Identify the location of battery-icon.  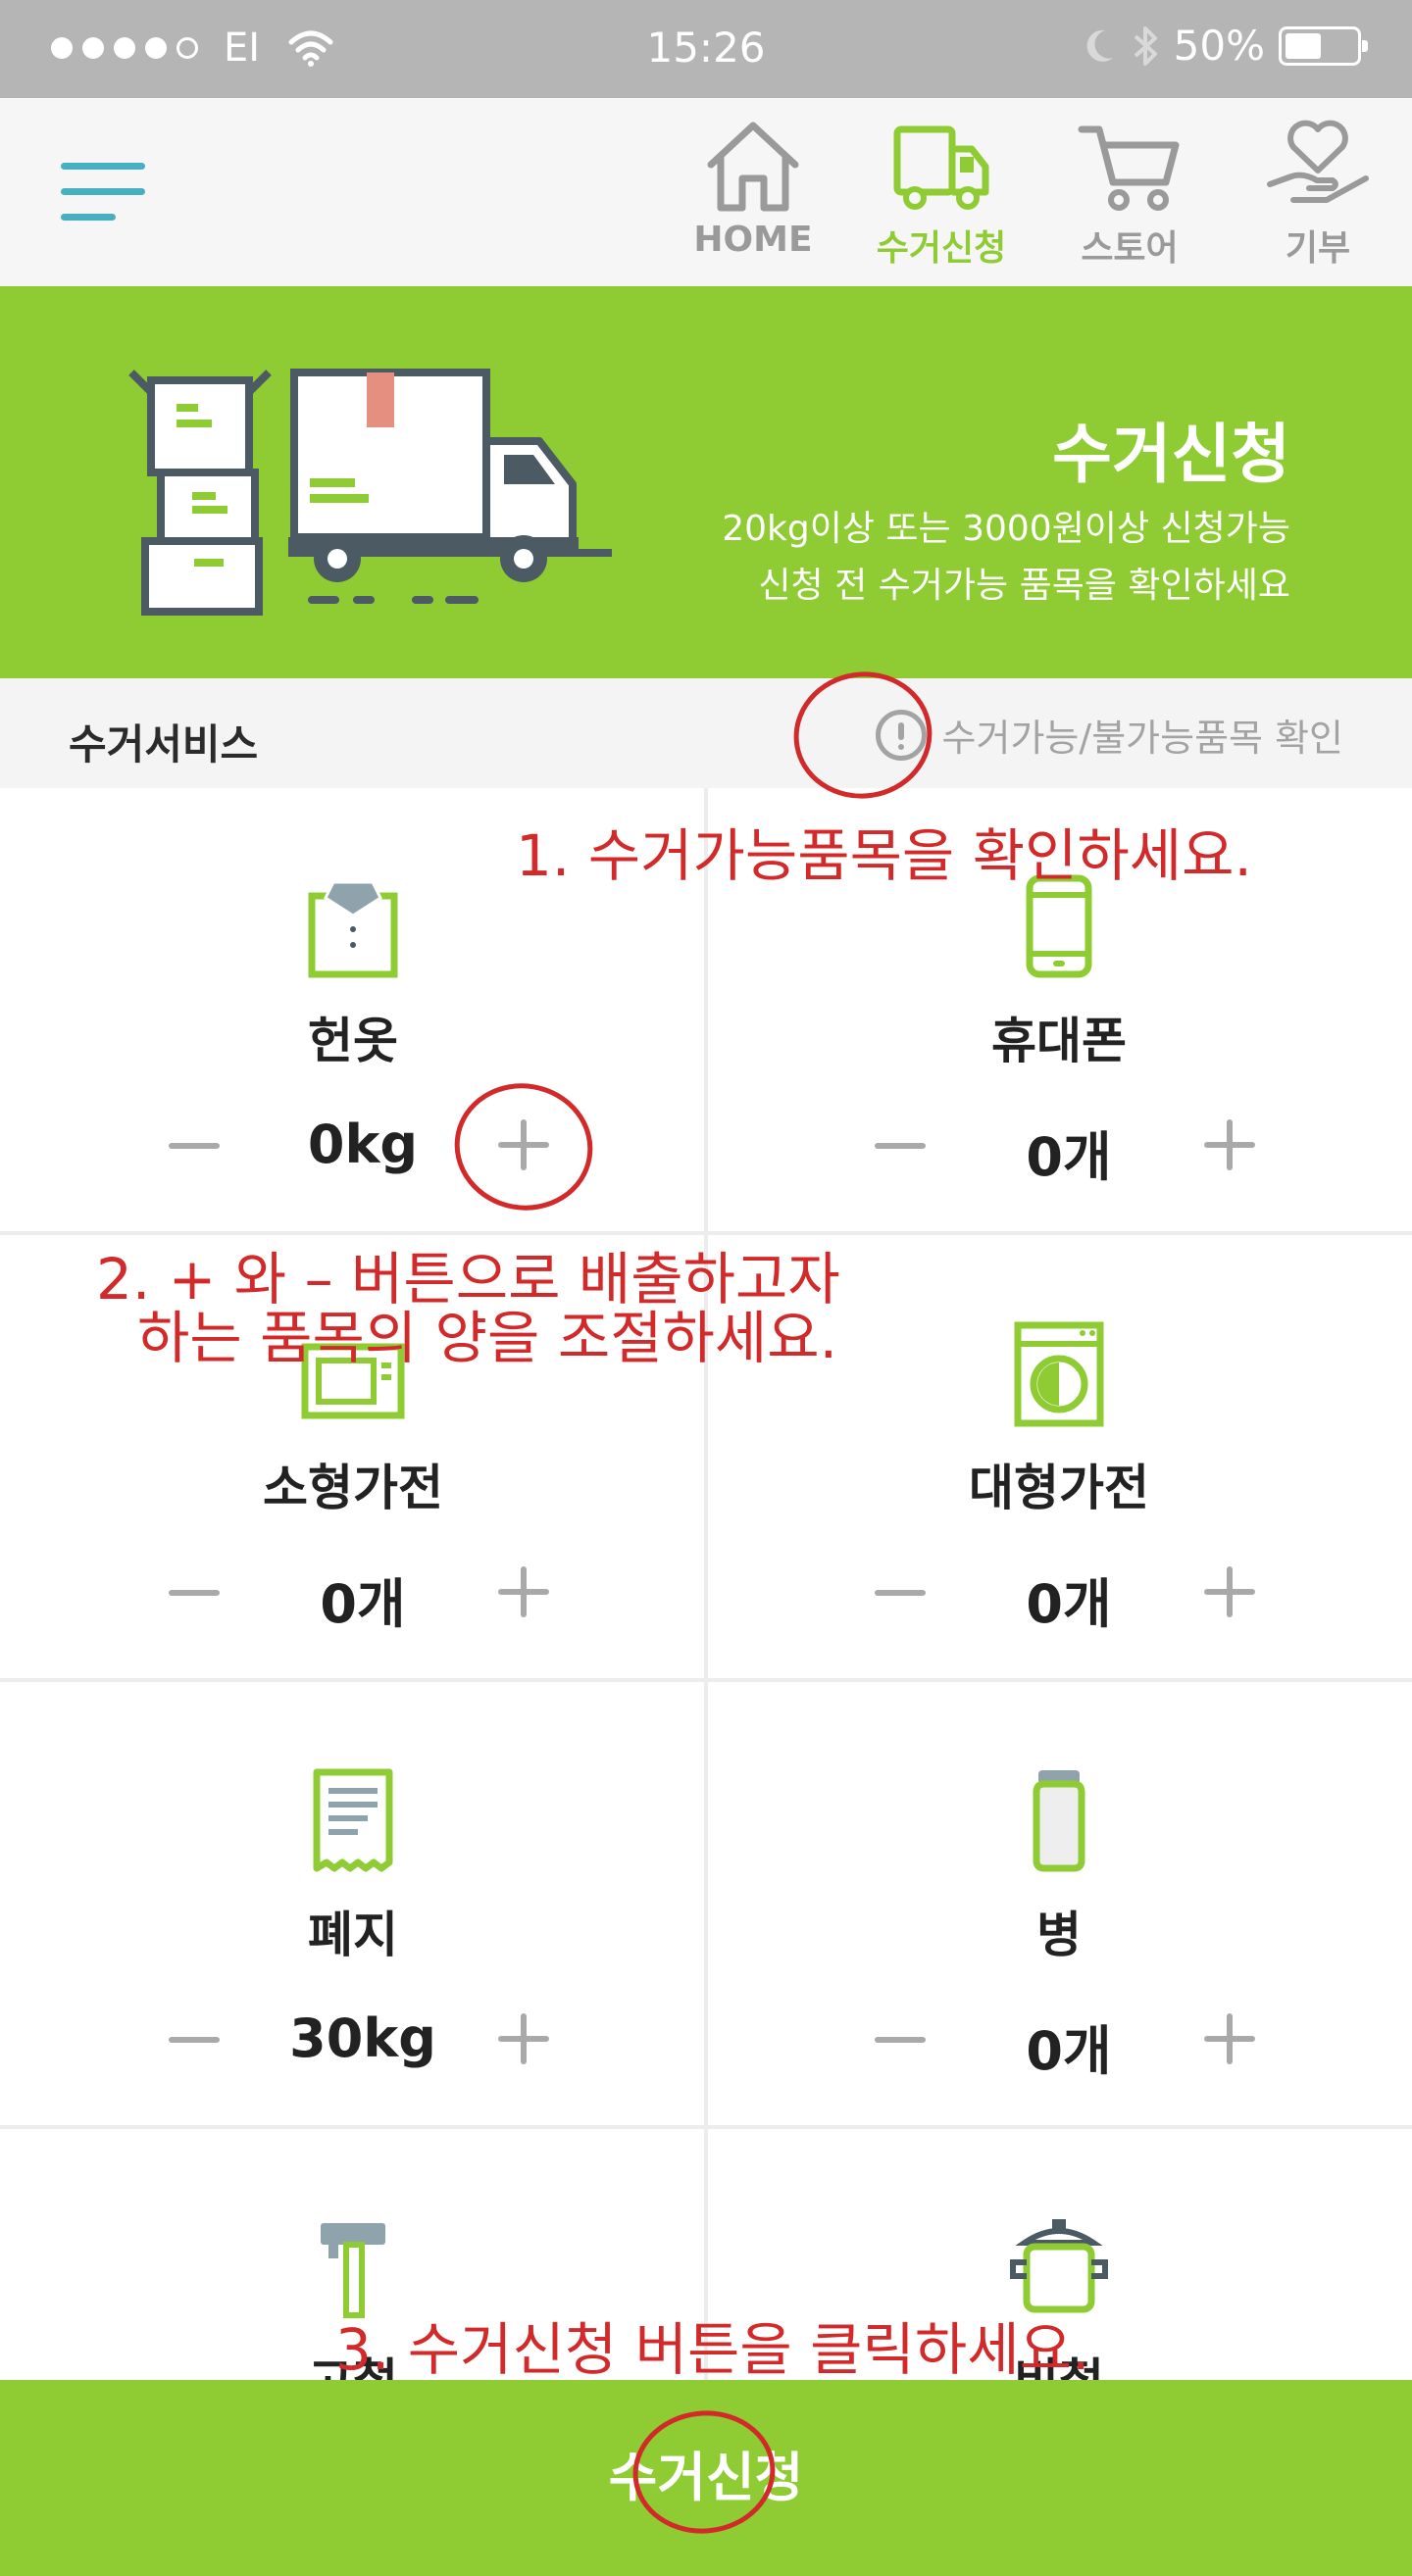
(1323, 45).